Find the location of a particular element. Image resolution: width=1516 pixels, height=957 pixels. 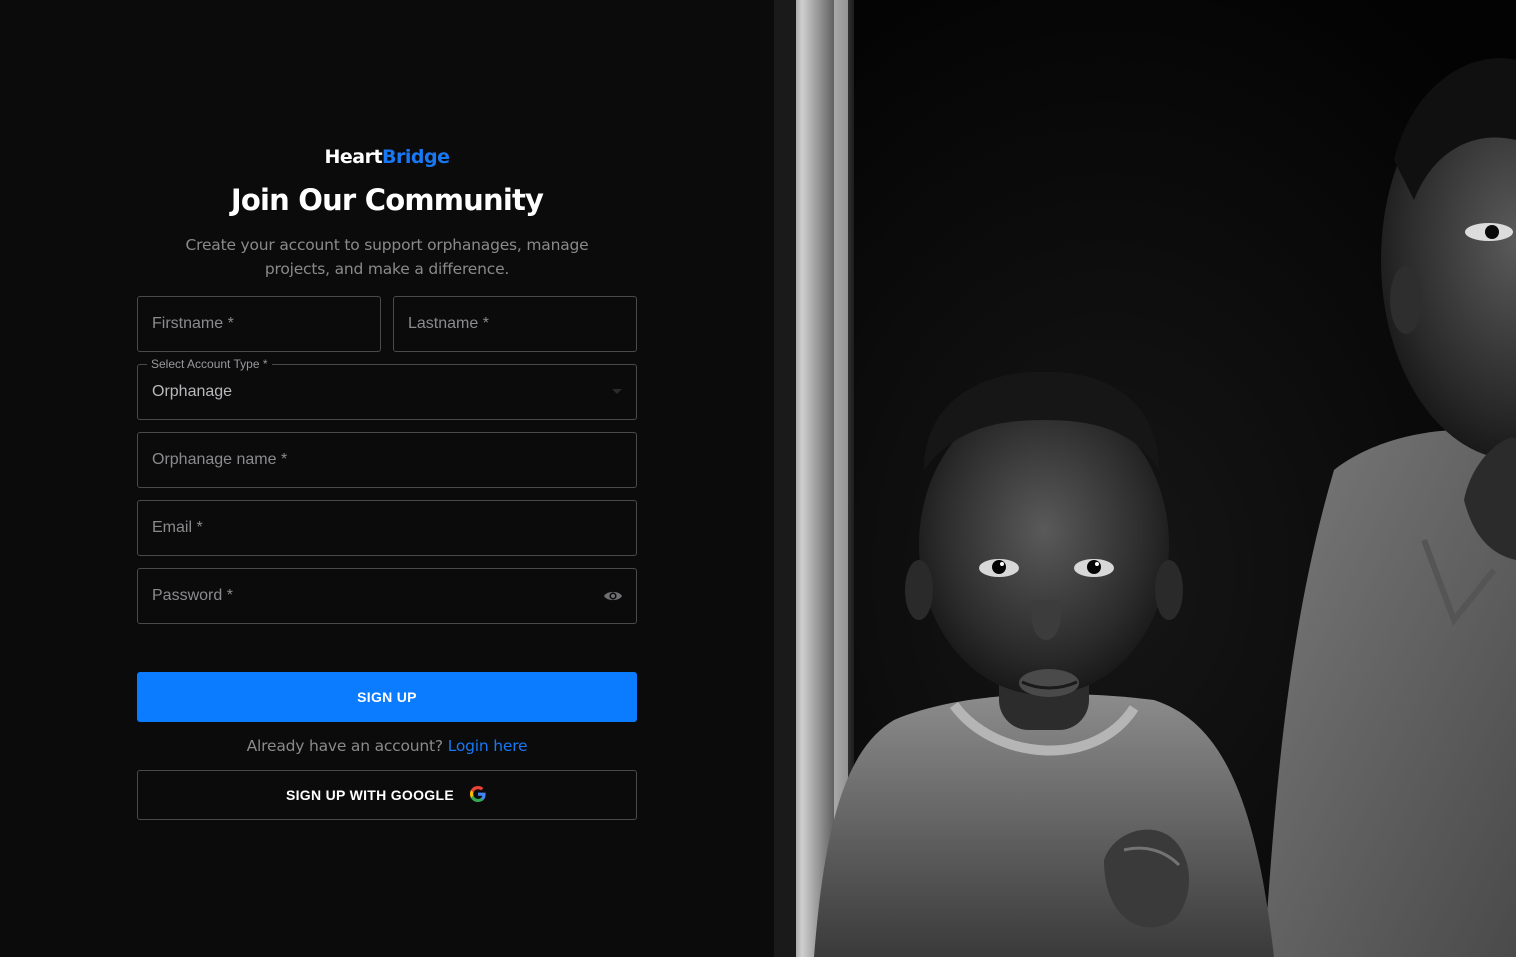

login-prompt: Already have an account? Login here is located at coordinates (387, 746).